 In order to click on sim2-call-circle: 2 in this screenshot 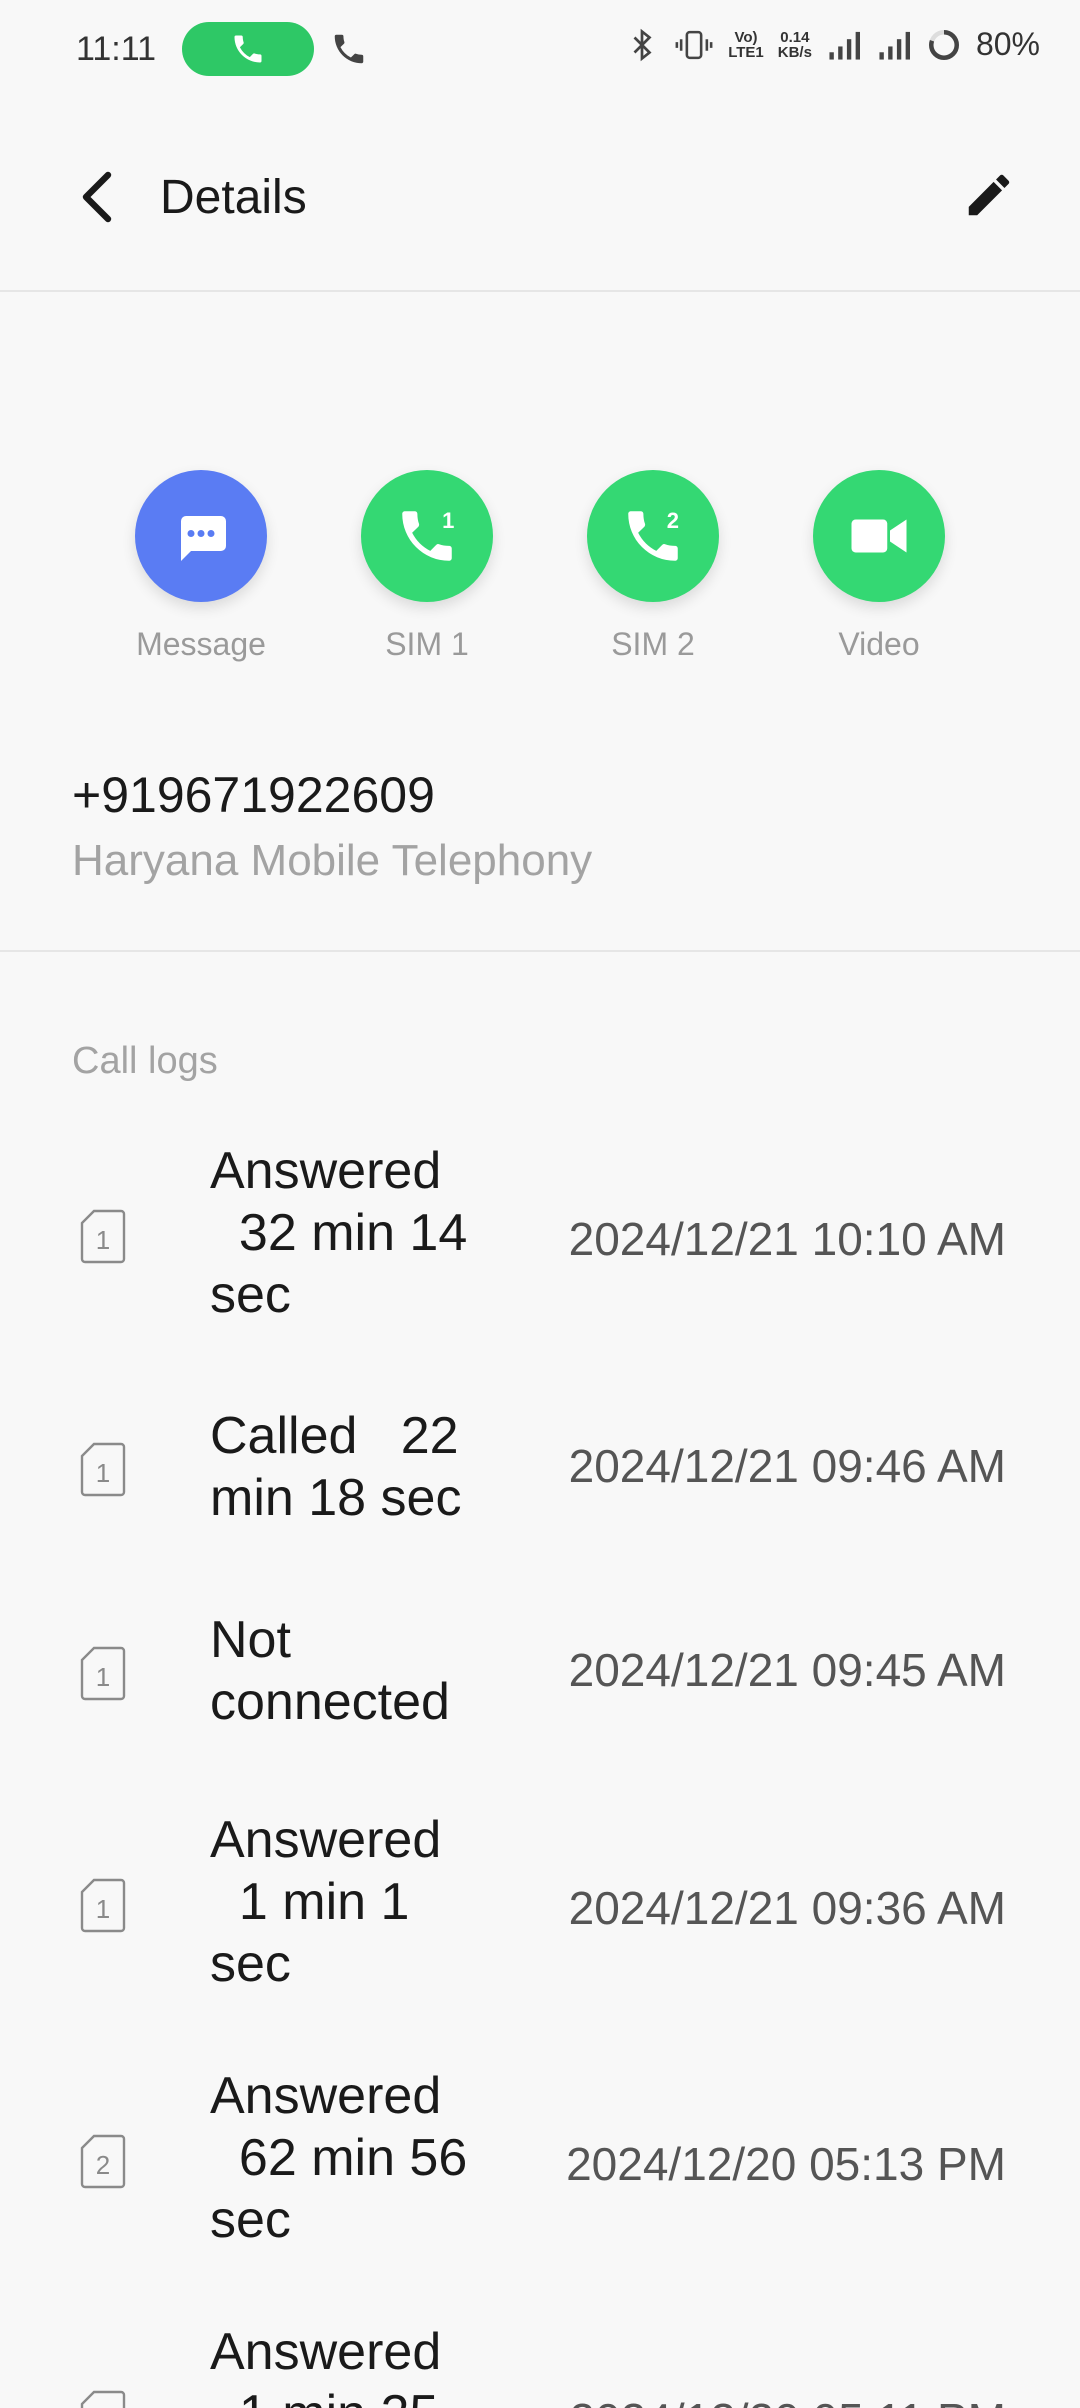, I will do `click(653, 536)`.